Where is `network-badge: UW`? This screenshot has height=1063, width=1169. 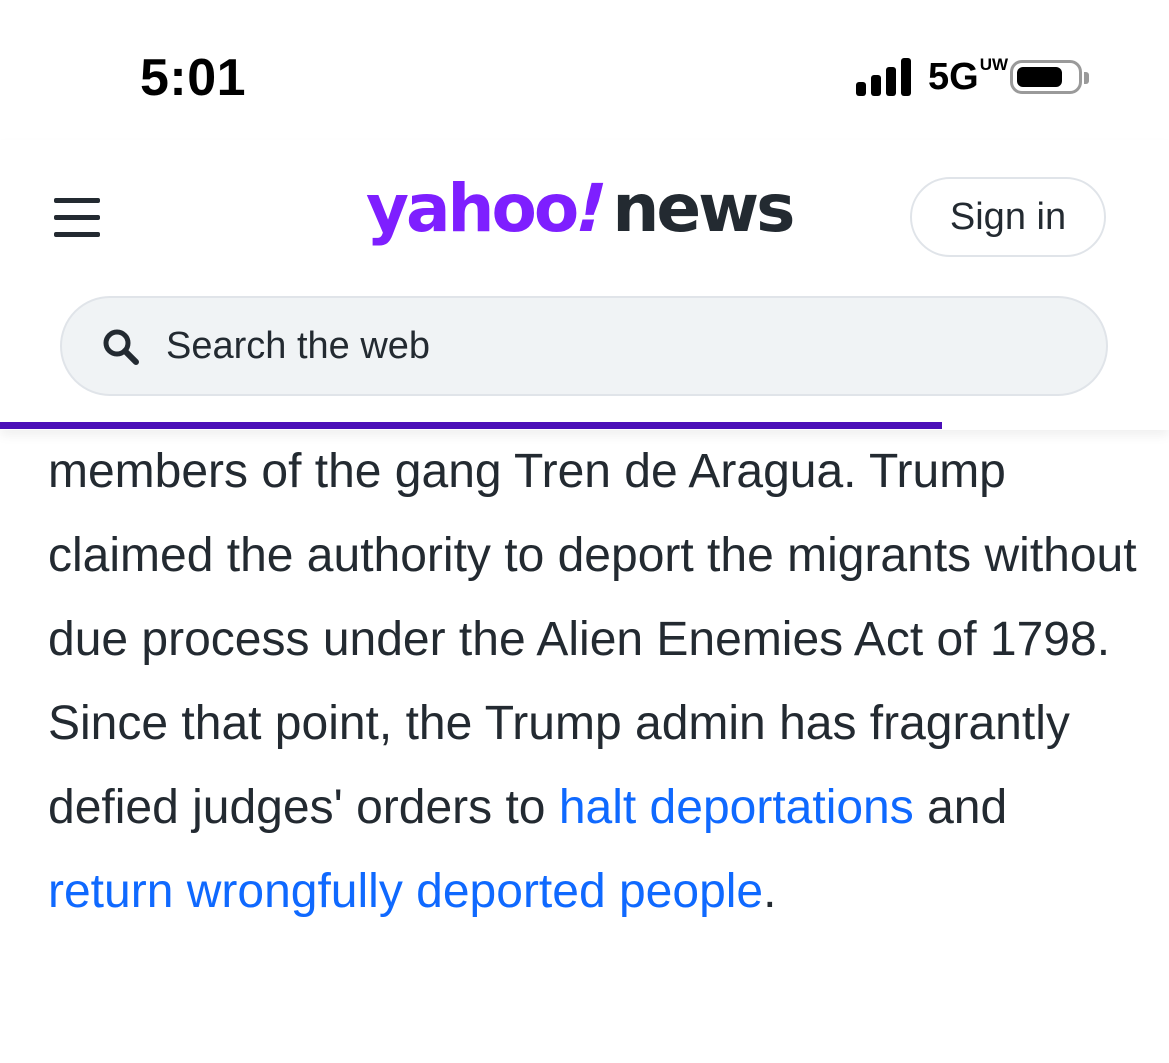
network-badge: UW is located at coordinates (994, 64).